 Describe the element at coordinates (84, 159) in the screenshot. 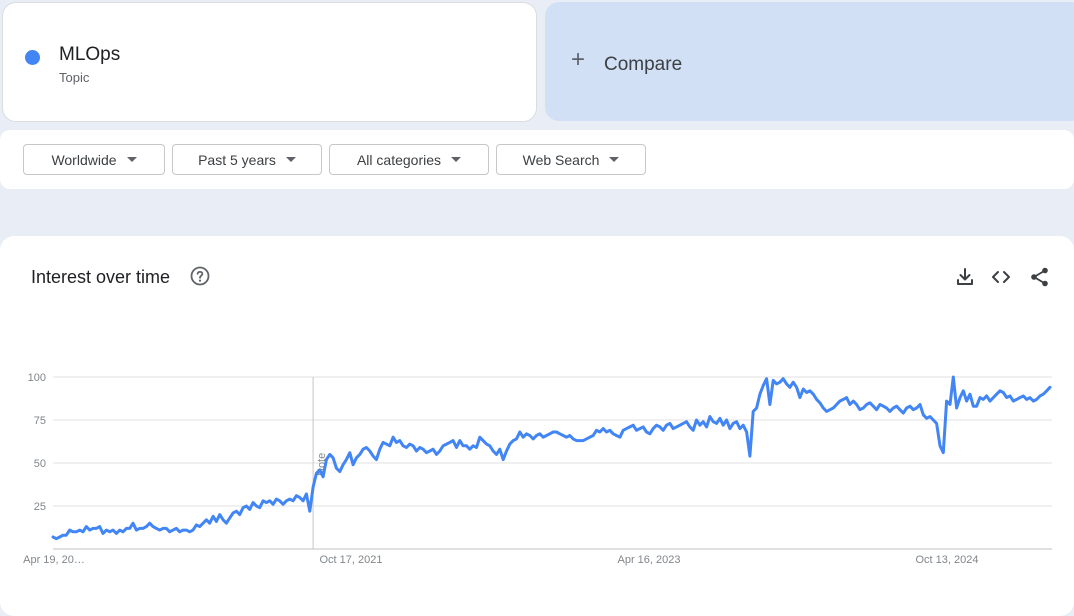

I see `region-filter-label: Worldwide` at that location.